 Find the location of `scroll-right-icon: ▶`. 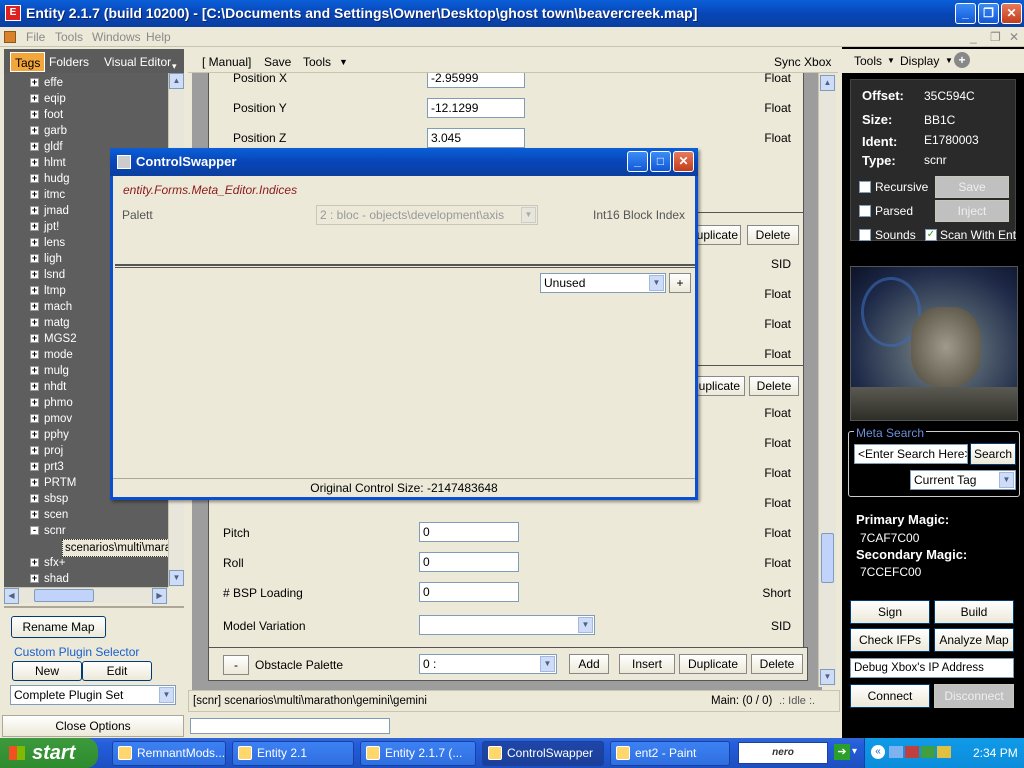

scroll-right-icon: ▶ is located at coordinates (159, 596).